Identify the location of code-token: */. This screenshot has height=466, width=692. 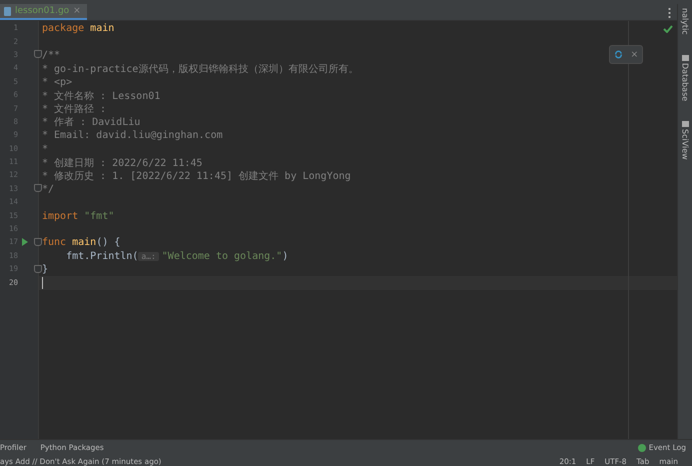
(48, 189).